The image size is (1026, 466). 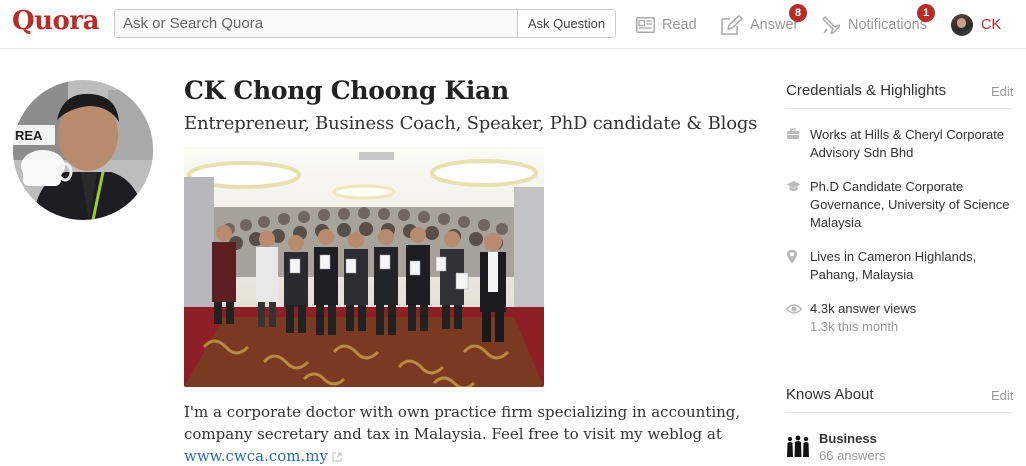 What do you see at coordinates (732, 24) in the screenshot?
I see `pencil-icon` at bounding box center [732, 24].